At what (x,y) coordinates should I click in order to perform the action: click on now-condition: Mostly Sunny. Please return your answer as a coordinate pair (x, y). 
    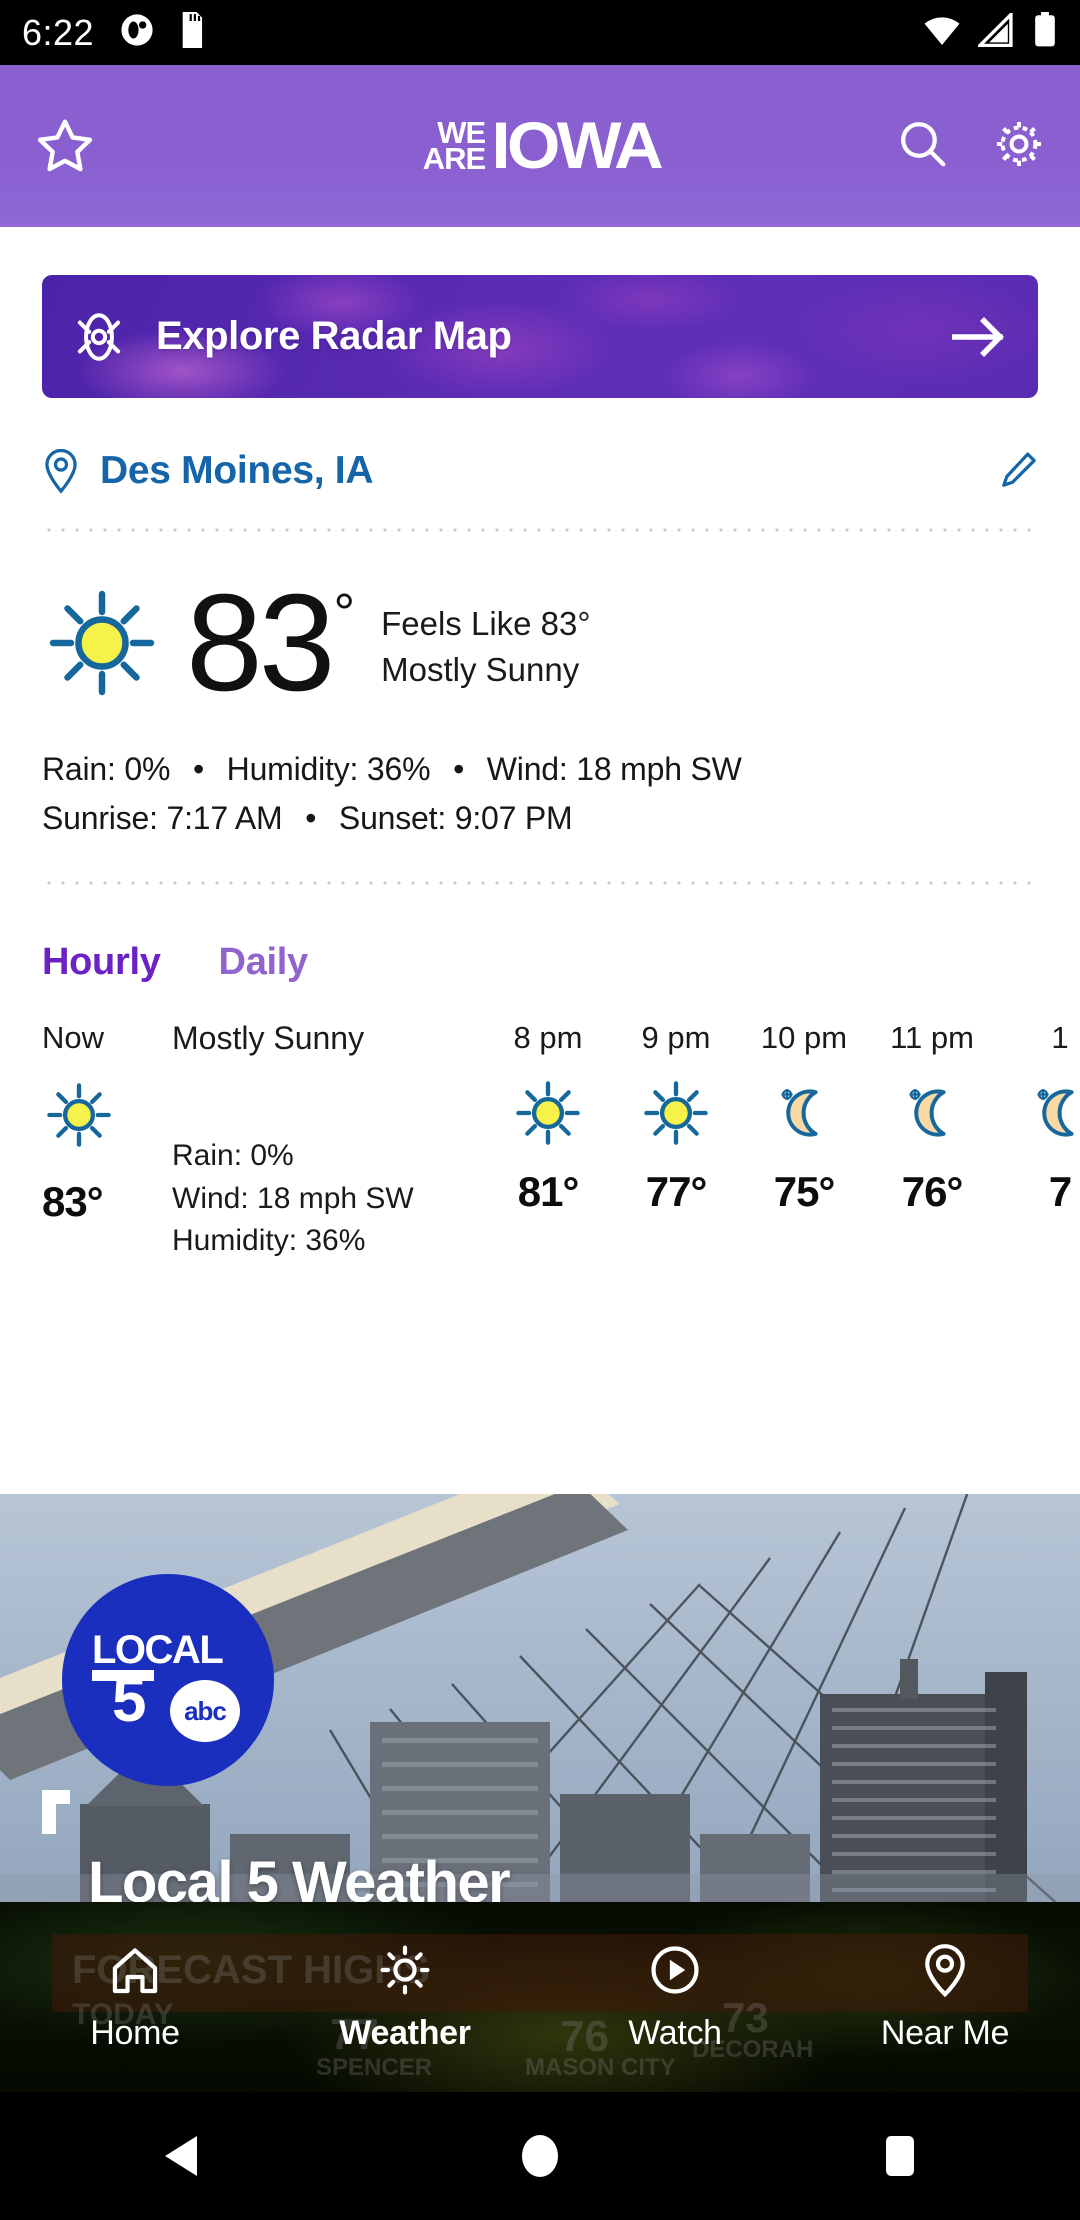
    Looking at the image, I should click on (268, 1037).